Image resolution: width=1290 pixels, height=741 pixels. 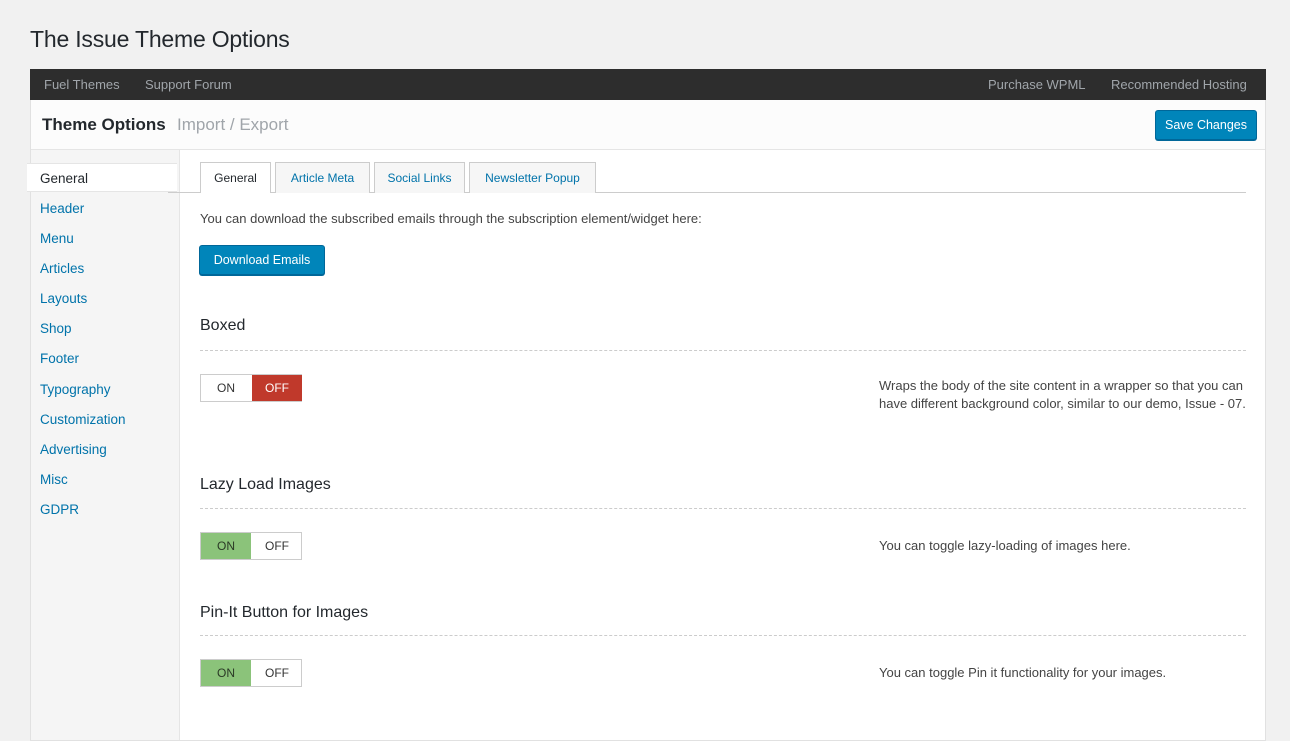 What do you see at coordinates (57, 238) in the screenshot?
I see `sidebar-item-menu: Menu` at bounding box center [57, 238].